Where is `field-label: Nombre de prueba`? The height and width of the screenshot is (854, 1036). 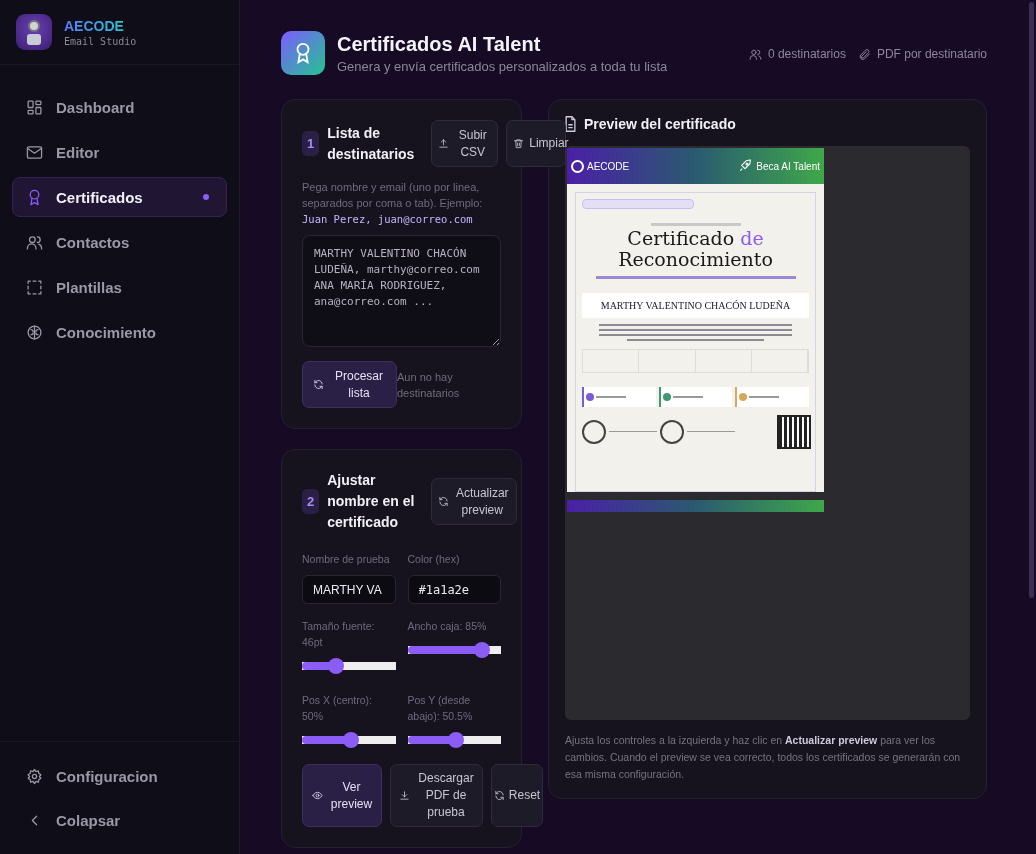
field-label: Nombre de prueba is located at coordinates (346, 559).